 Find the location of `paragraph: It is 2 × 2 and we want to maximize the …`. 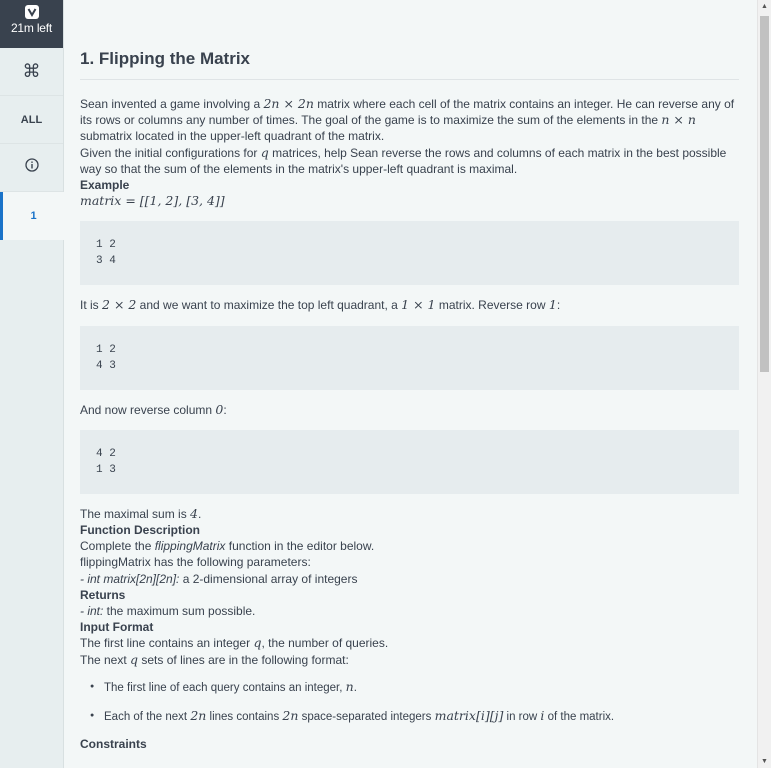

paragraph: It is 2 × 2 and we want to maximize the … is located at coordinates (409, 305).